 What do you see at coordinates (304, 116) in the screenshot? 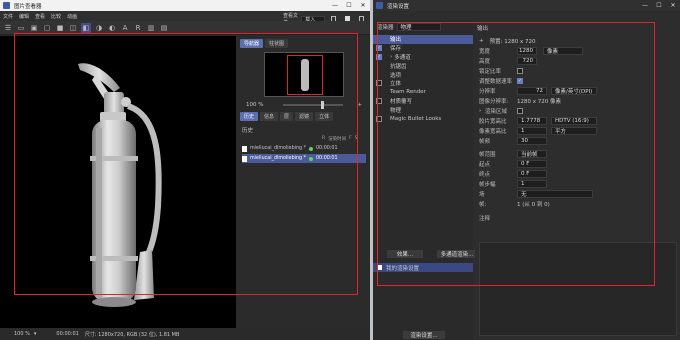
I see `tab-filters: 滤镜` at bounding box center [304, 116].